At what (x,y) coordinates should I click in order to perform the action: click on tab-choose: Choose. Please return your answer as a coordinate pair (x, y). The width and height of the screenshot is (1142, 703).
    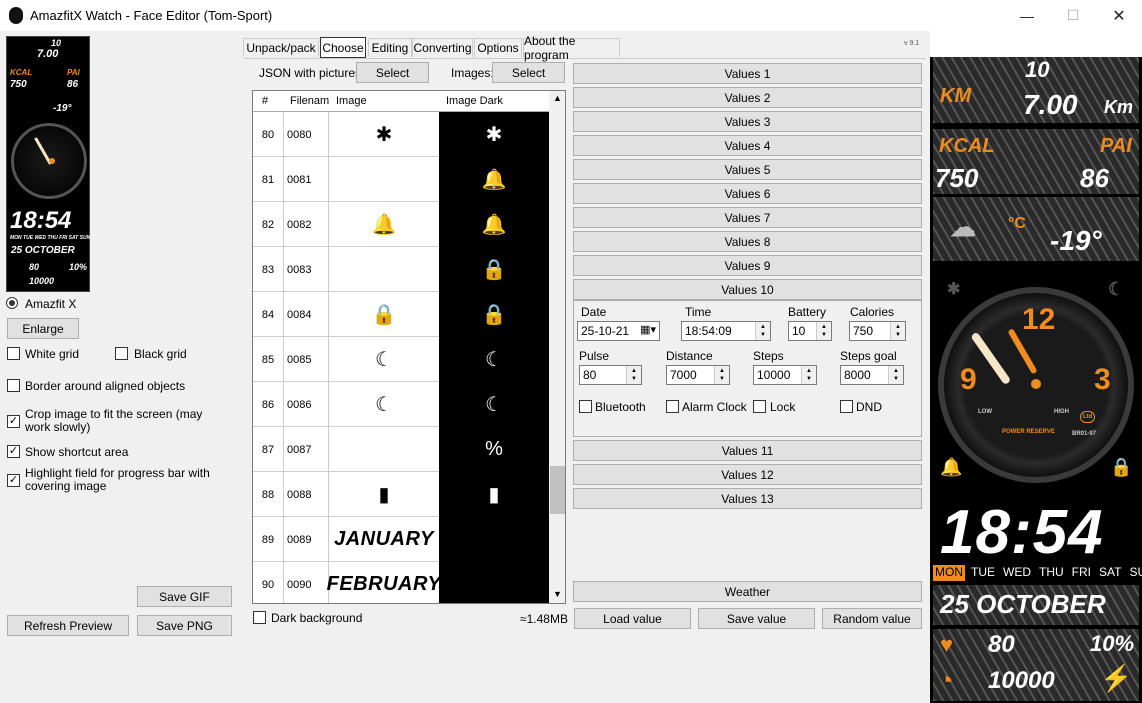
    Looking at the image, I should click on (343, 47).